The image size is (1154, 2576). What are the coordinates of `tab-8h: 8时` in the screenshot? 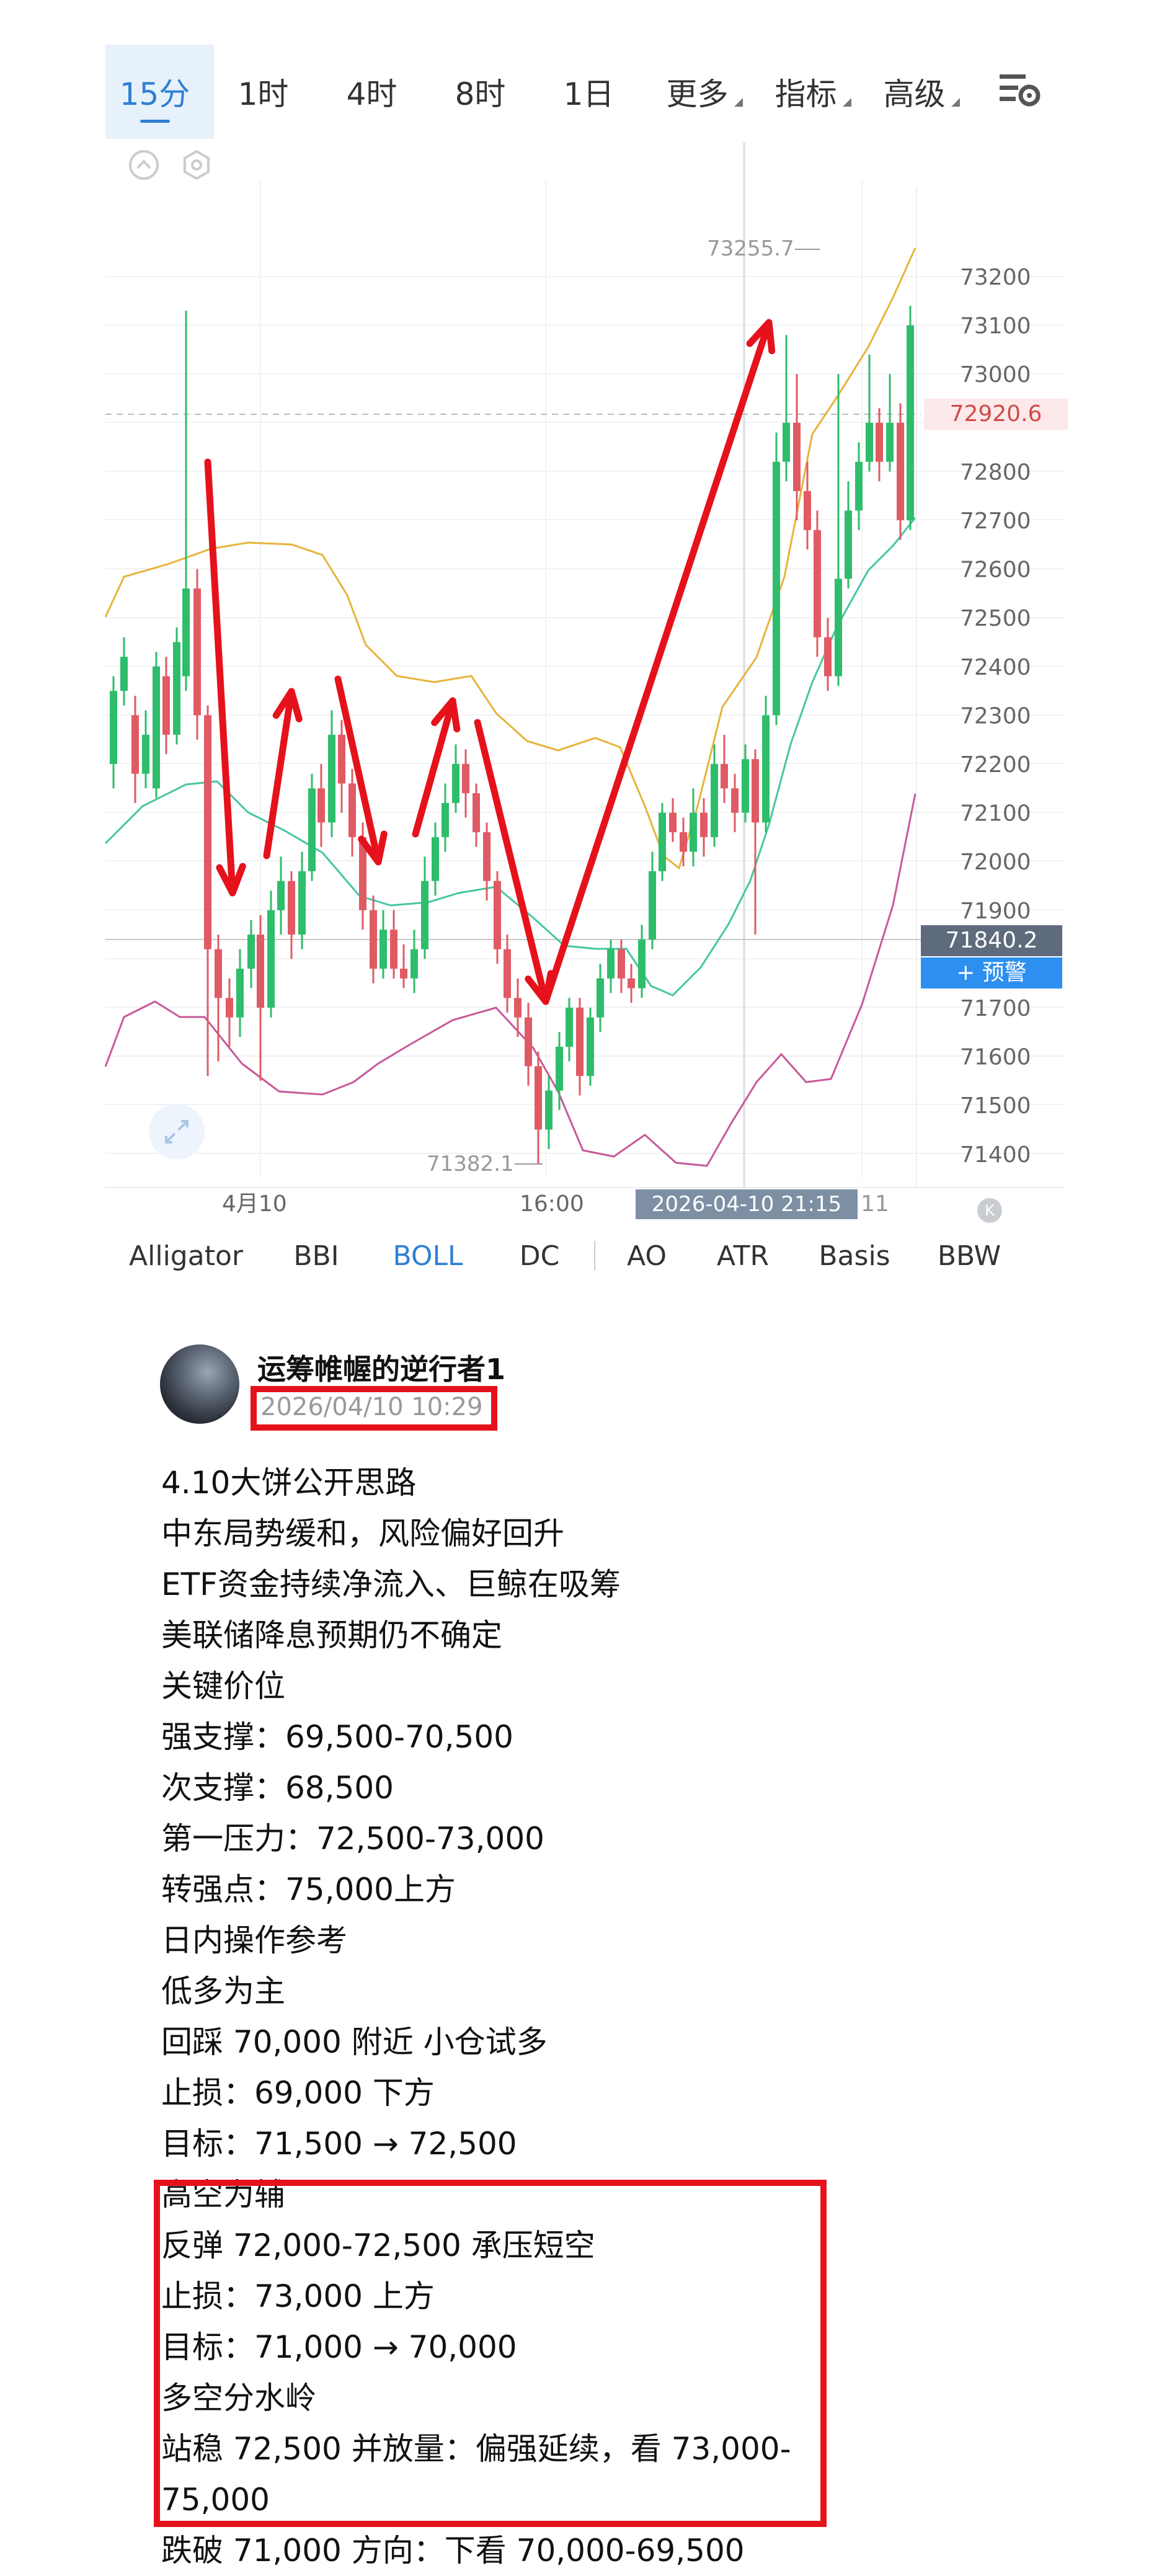 It's located at (485, 92).